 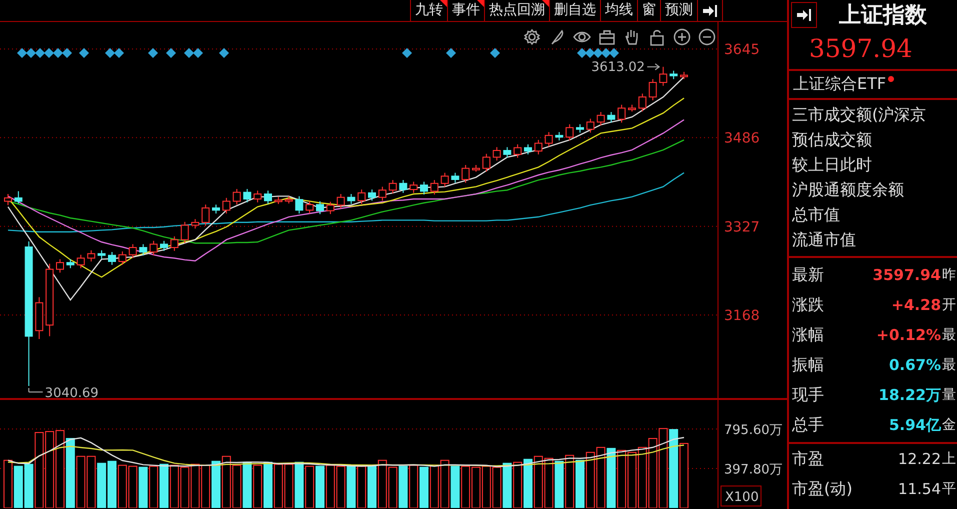 I want to click on toolbar-tab: 热点回溯, so click(x=516, y=10).